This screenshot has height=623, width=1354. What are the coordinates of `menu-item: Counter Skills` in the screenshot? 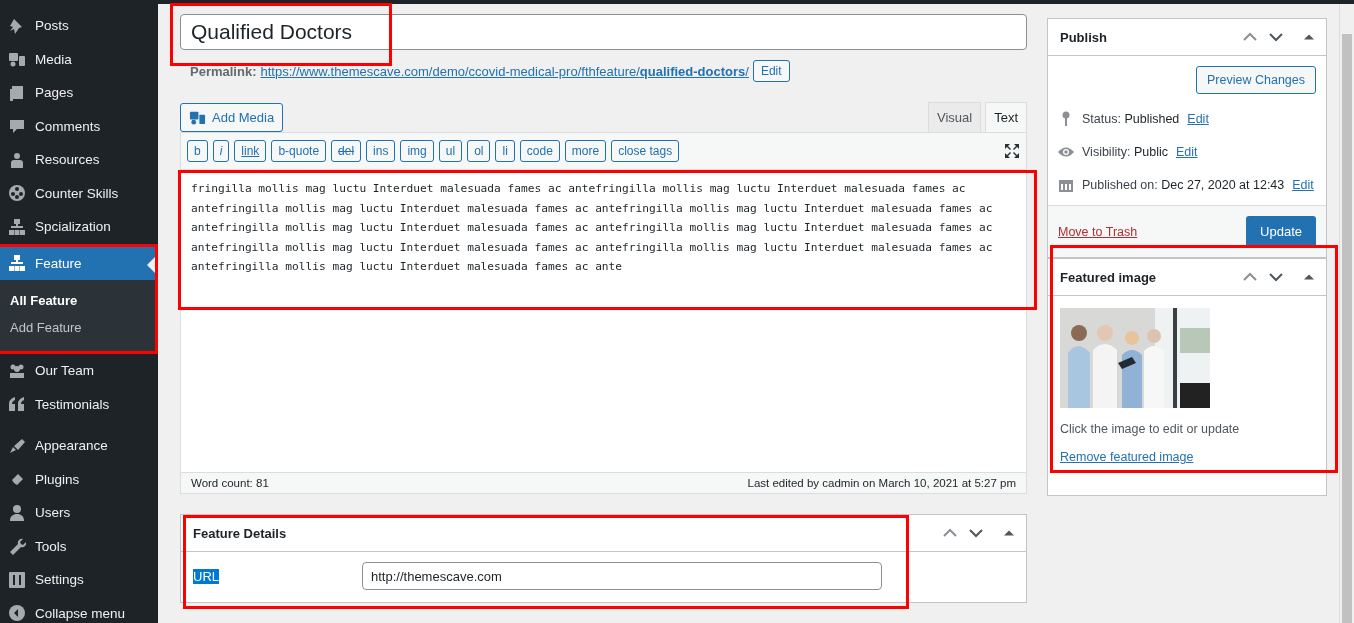 It's located at (79, 193).